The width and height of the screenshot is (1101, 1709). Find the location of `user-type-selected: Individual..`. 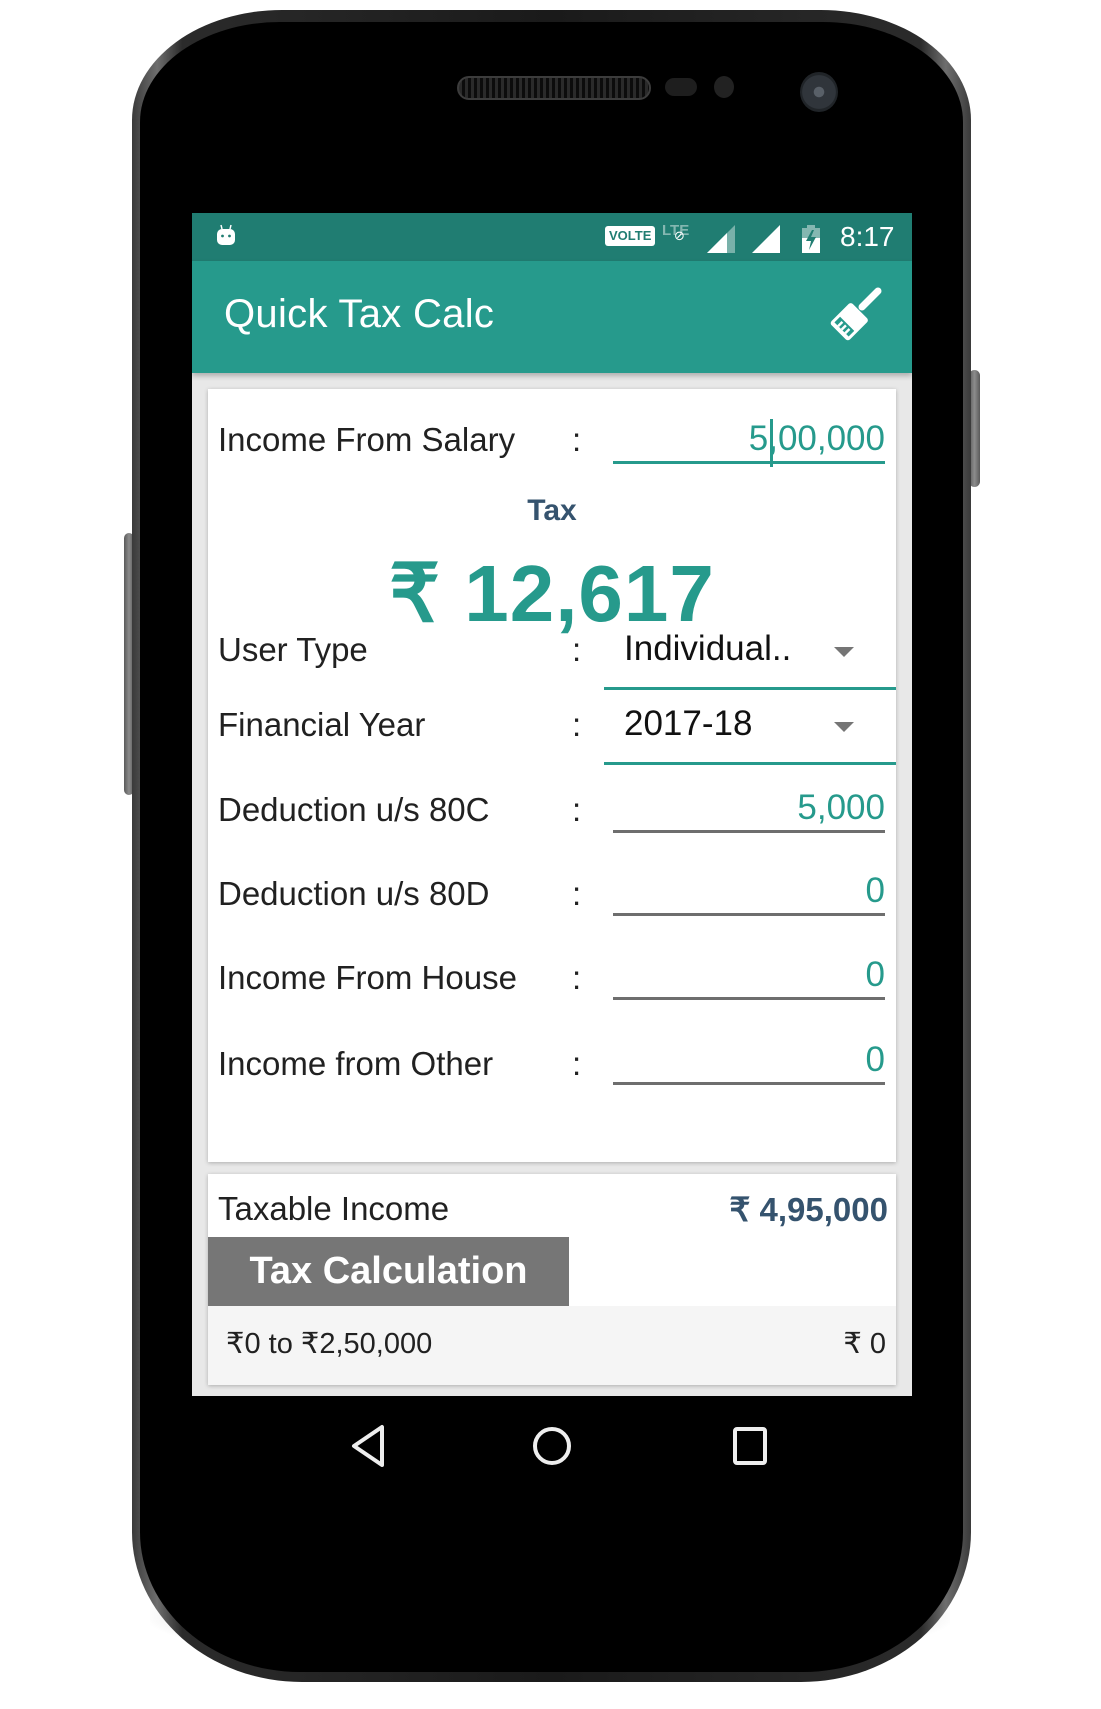

user-type-selected: Individual.. is located at coordinates (708, 648).